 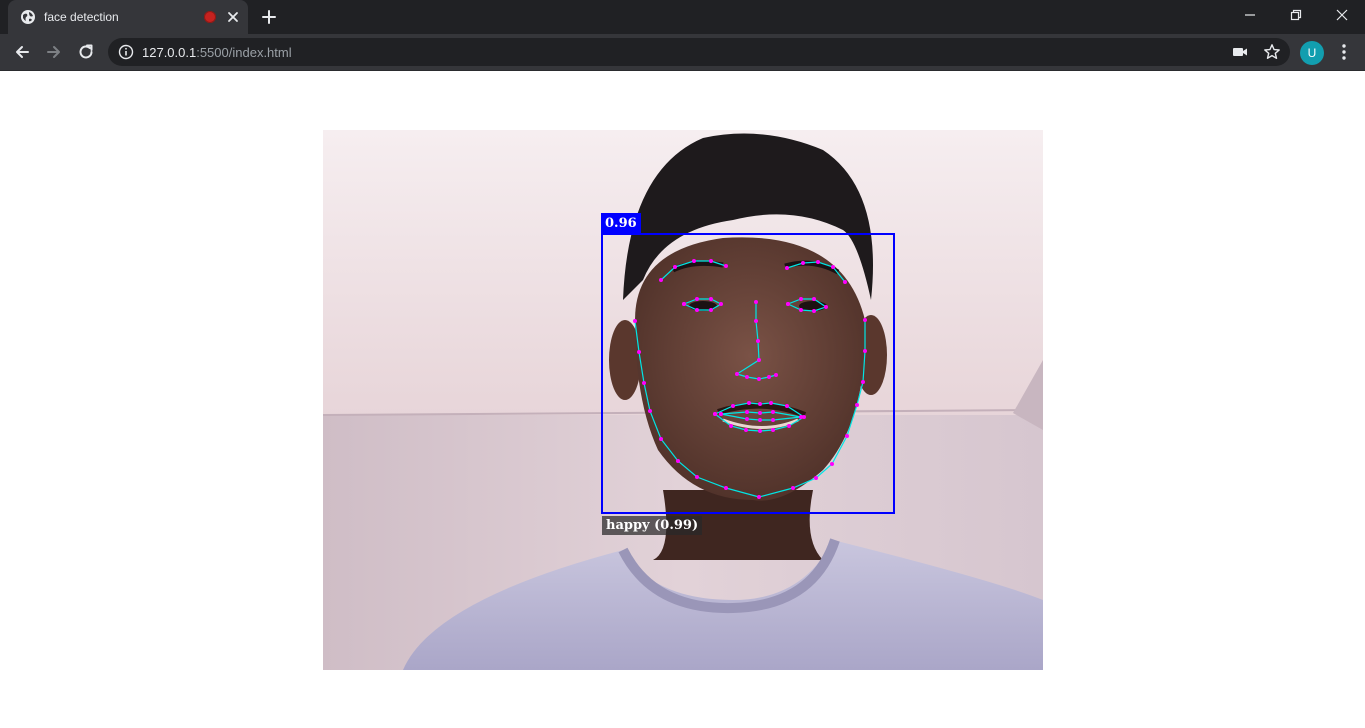 I want to click on landmark-points, so click(x=750, y=379).